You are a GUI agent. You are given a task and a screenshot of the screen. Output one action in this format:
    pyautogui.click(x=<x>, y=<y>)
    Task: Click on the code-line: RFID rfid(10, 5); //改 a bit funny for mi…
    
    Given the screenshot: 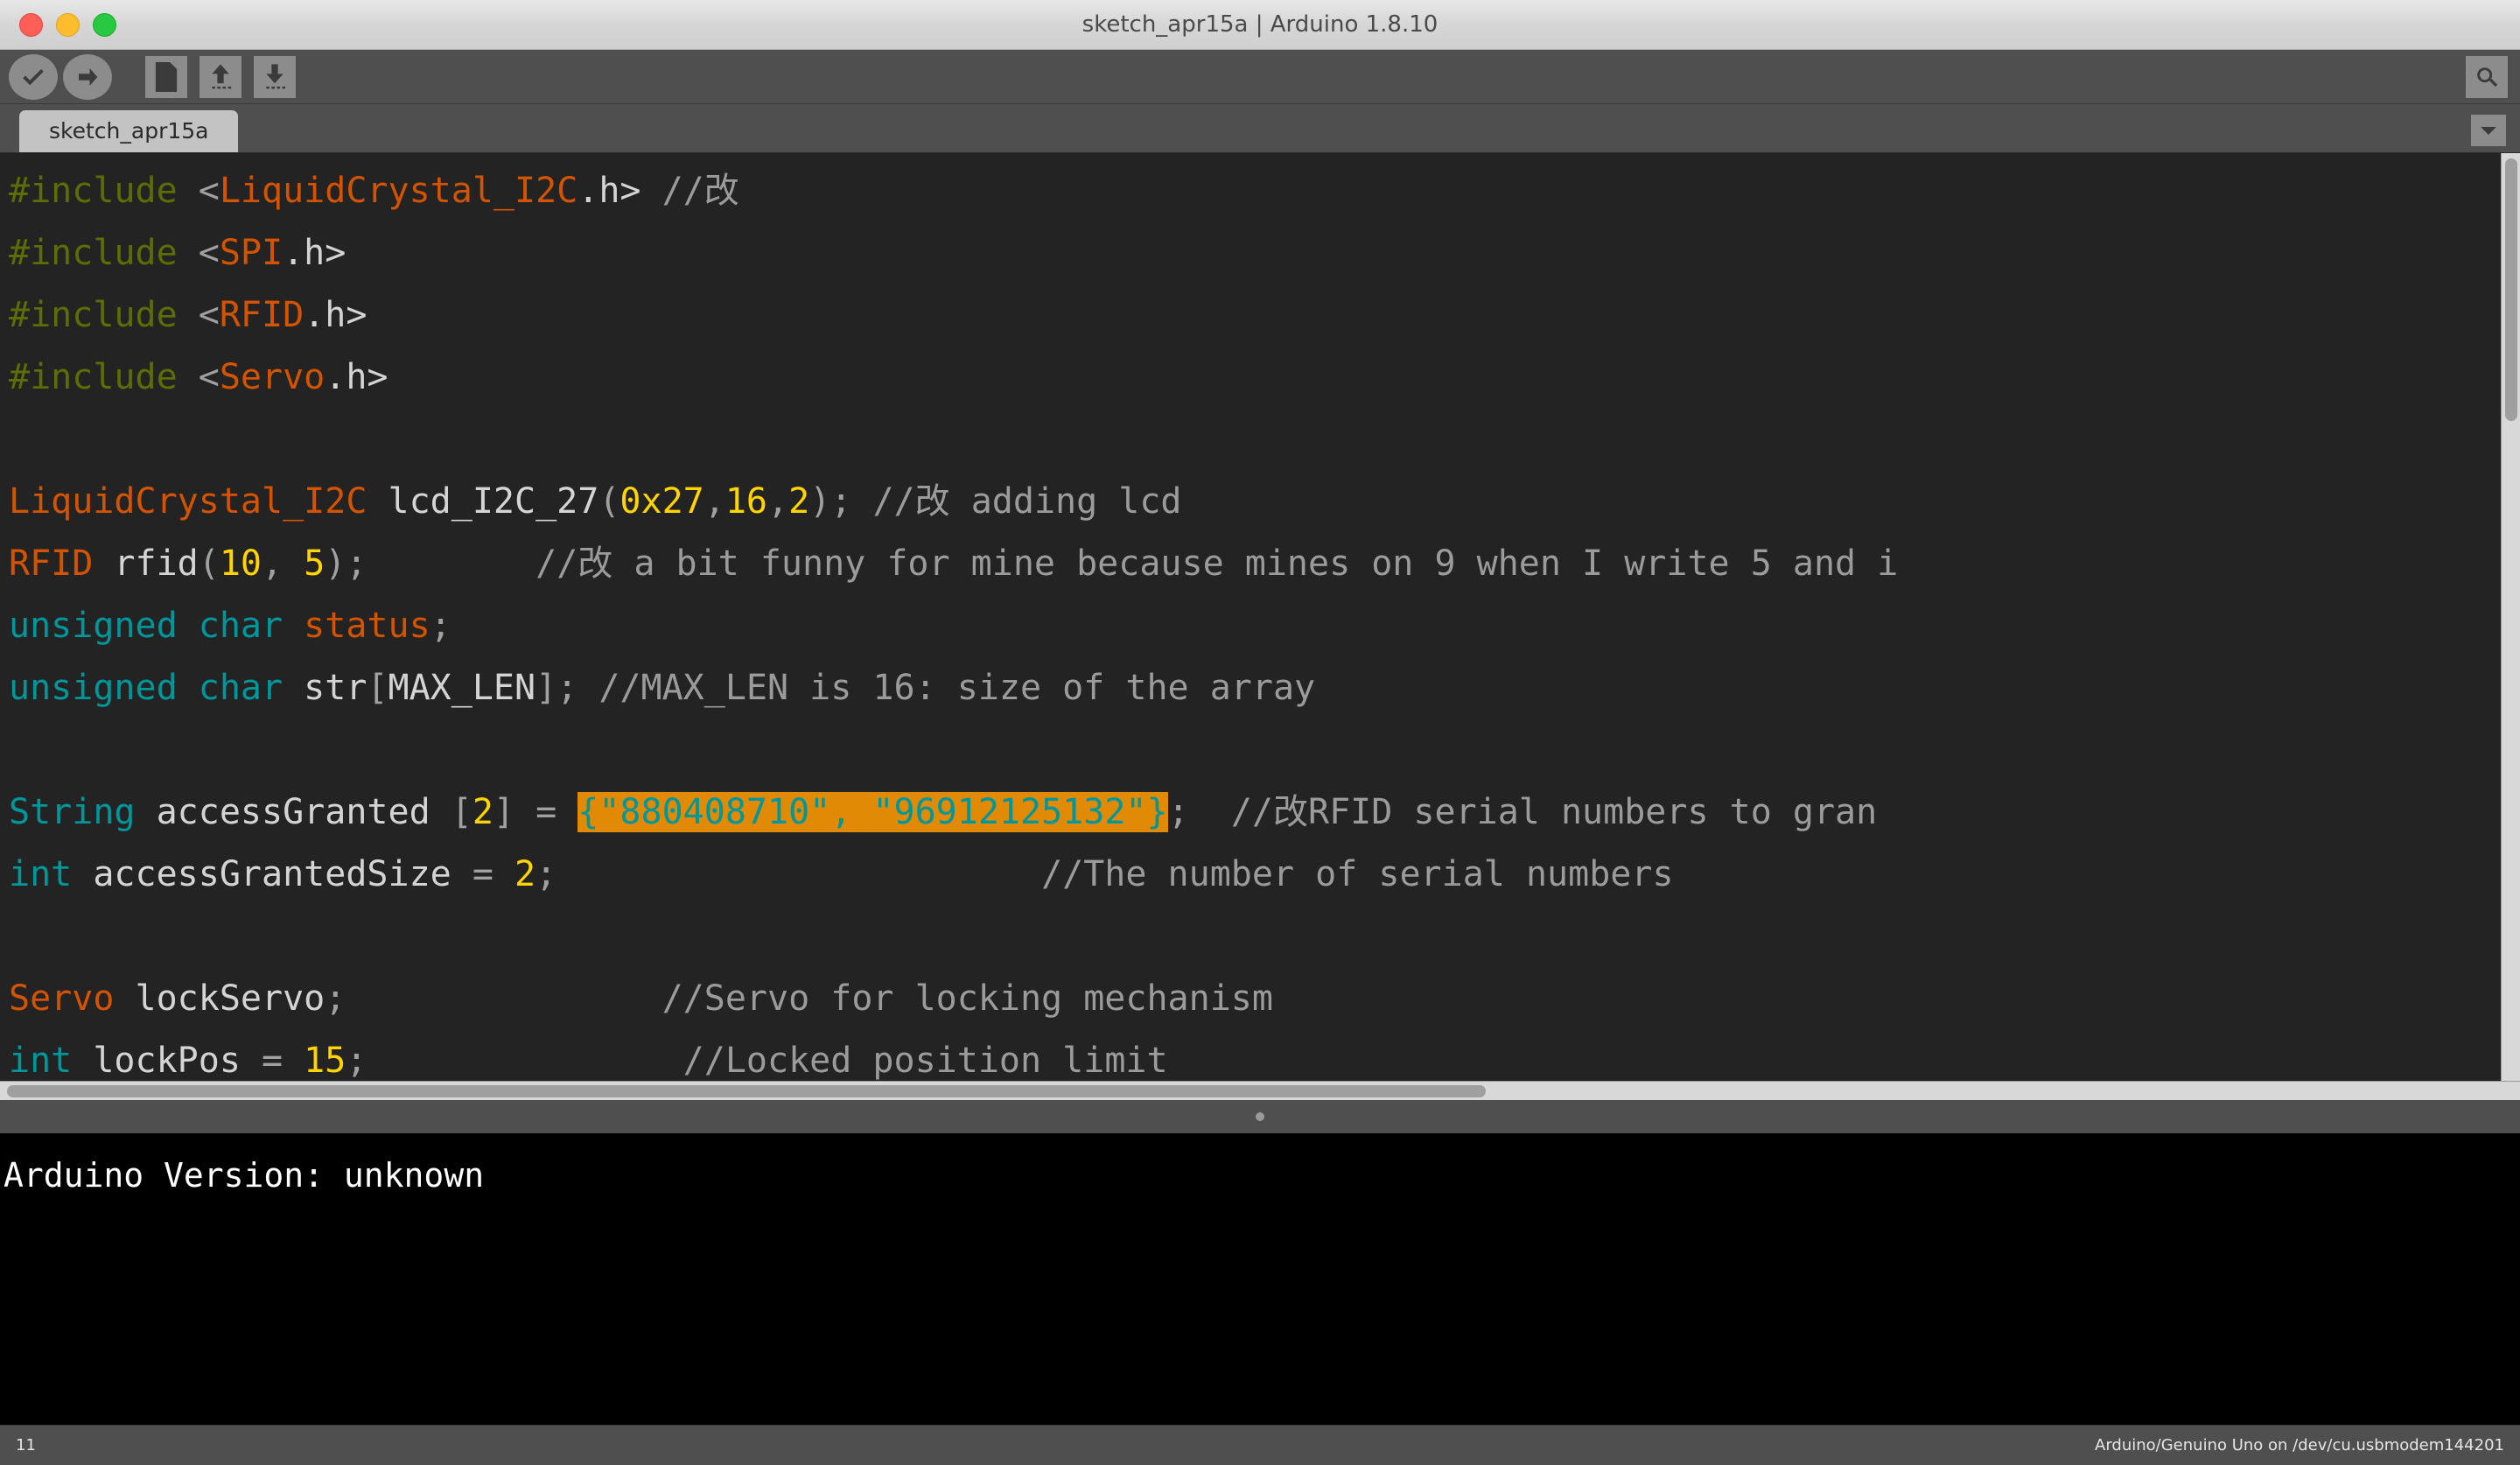 What is the action you would take?
    pyautogui.click(x=953, y=564)
    